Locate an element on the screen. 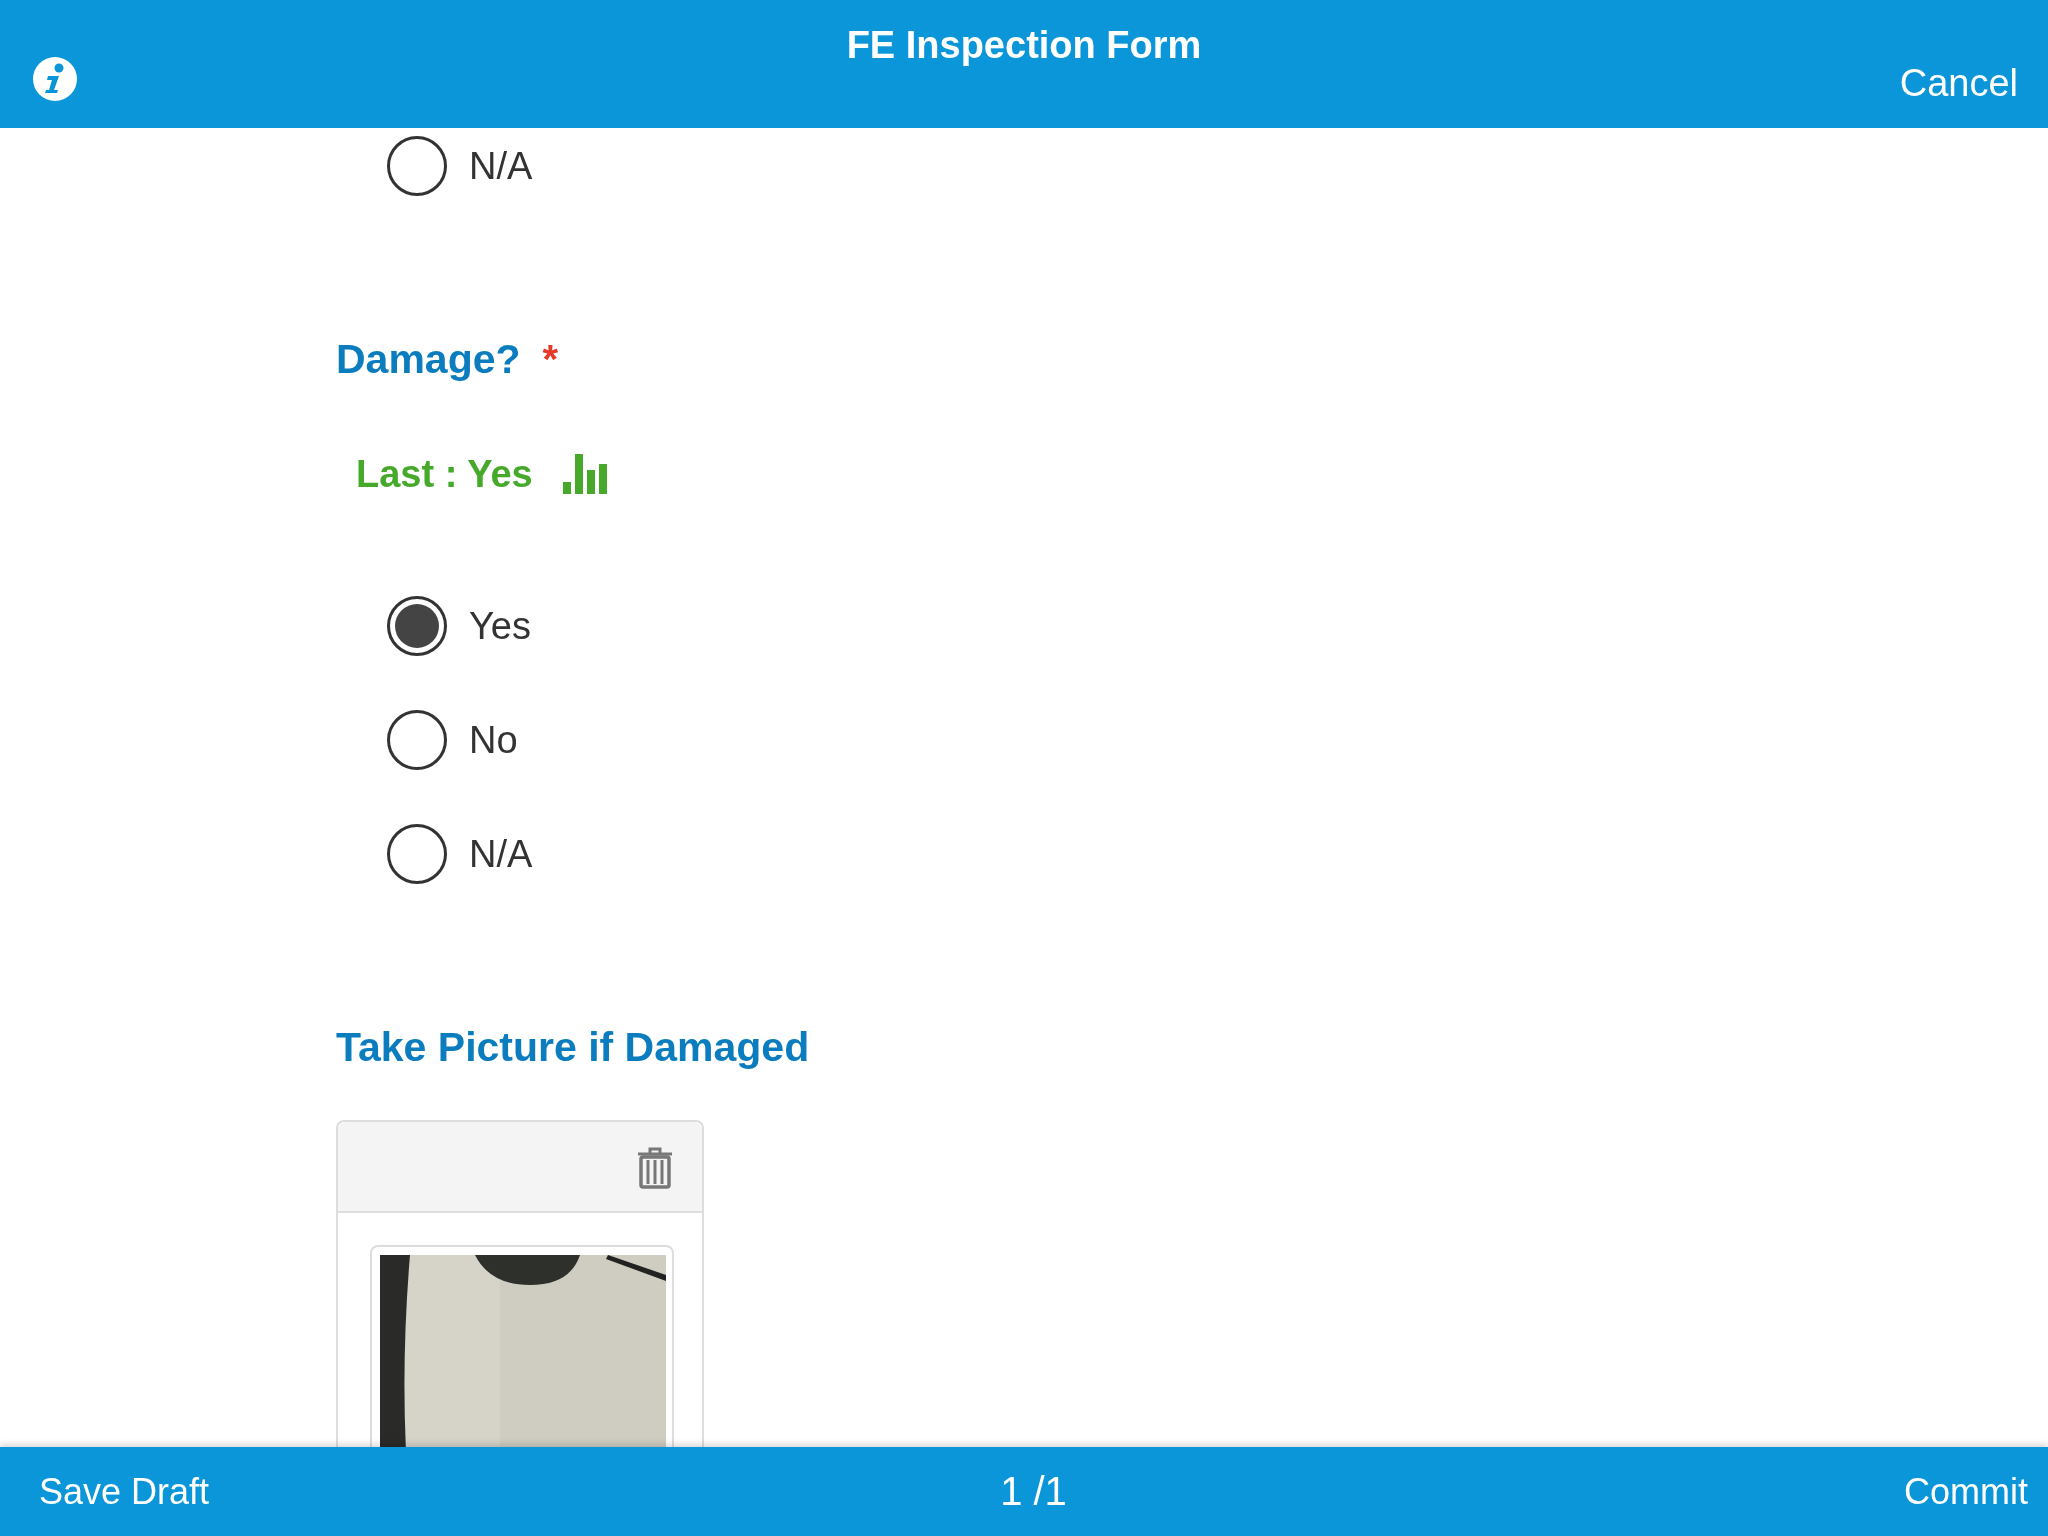 The width and height of the screenshot is (2048, 1536). required-mark: * is located at coordinates (550, 359).